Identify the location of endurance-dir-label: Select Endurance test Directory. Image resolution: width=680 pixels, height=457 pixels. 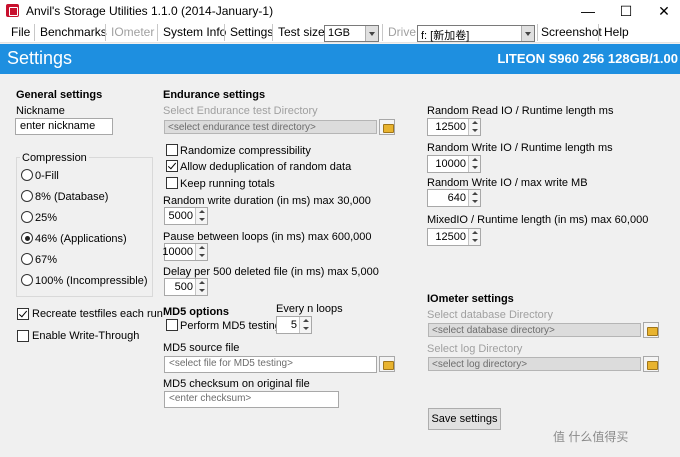
(240, 111).